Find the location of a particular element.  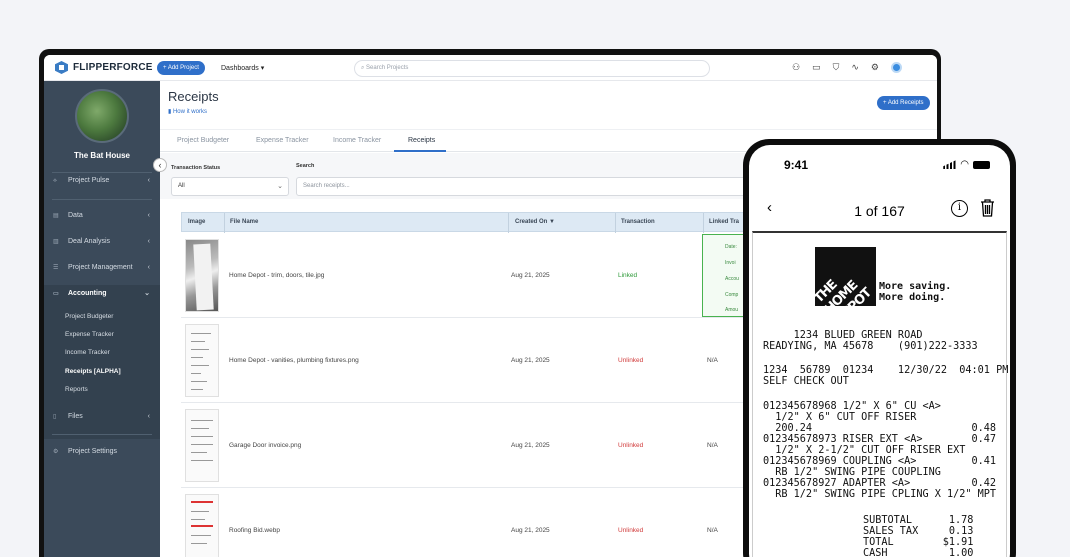

cart-icon: ⛉ is located at coordinates (836, 67).